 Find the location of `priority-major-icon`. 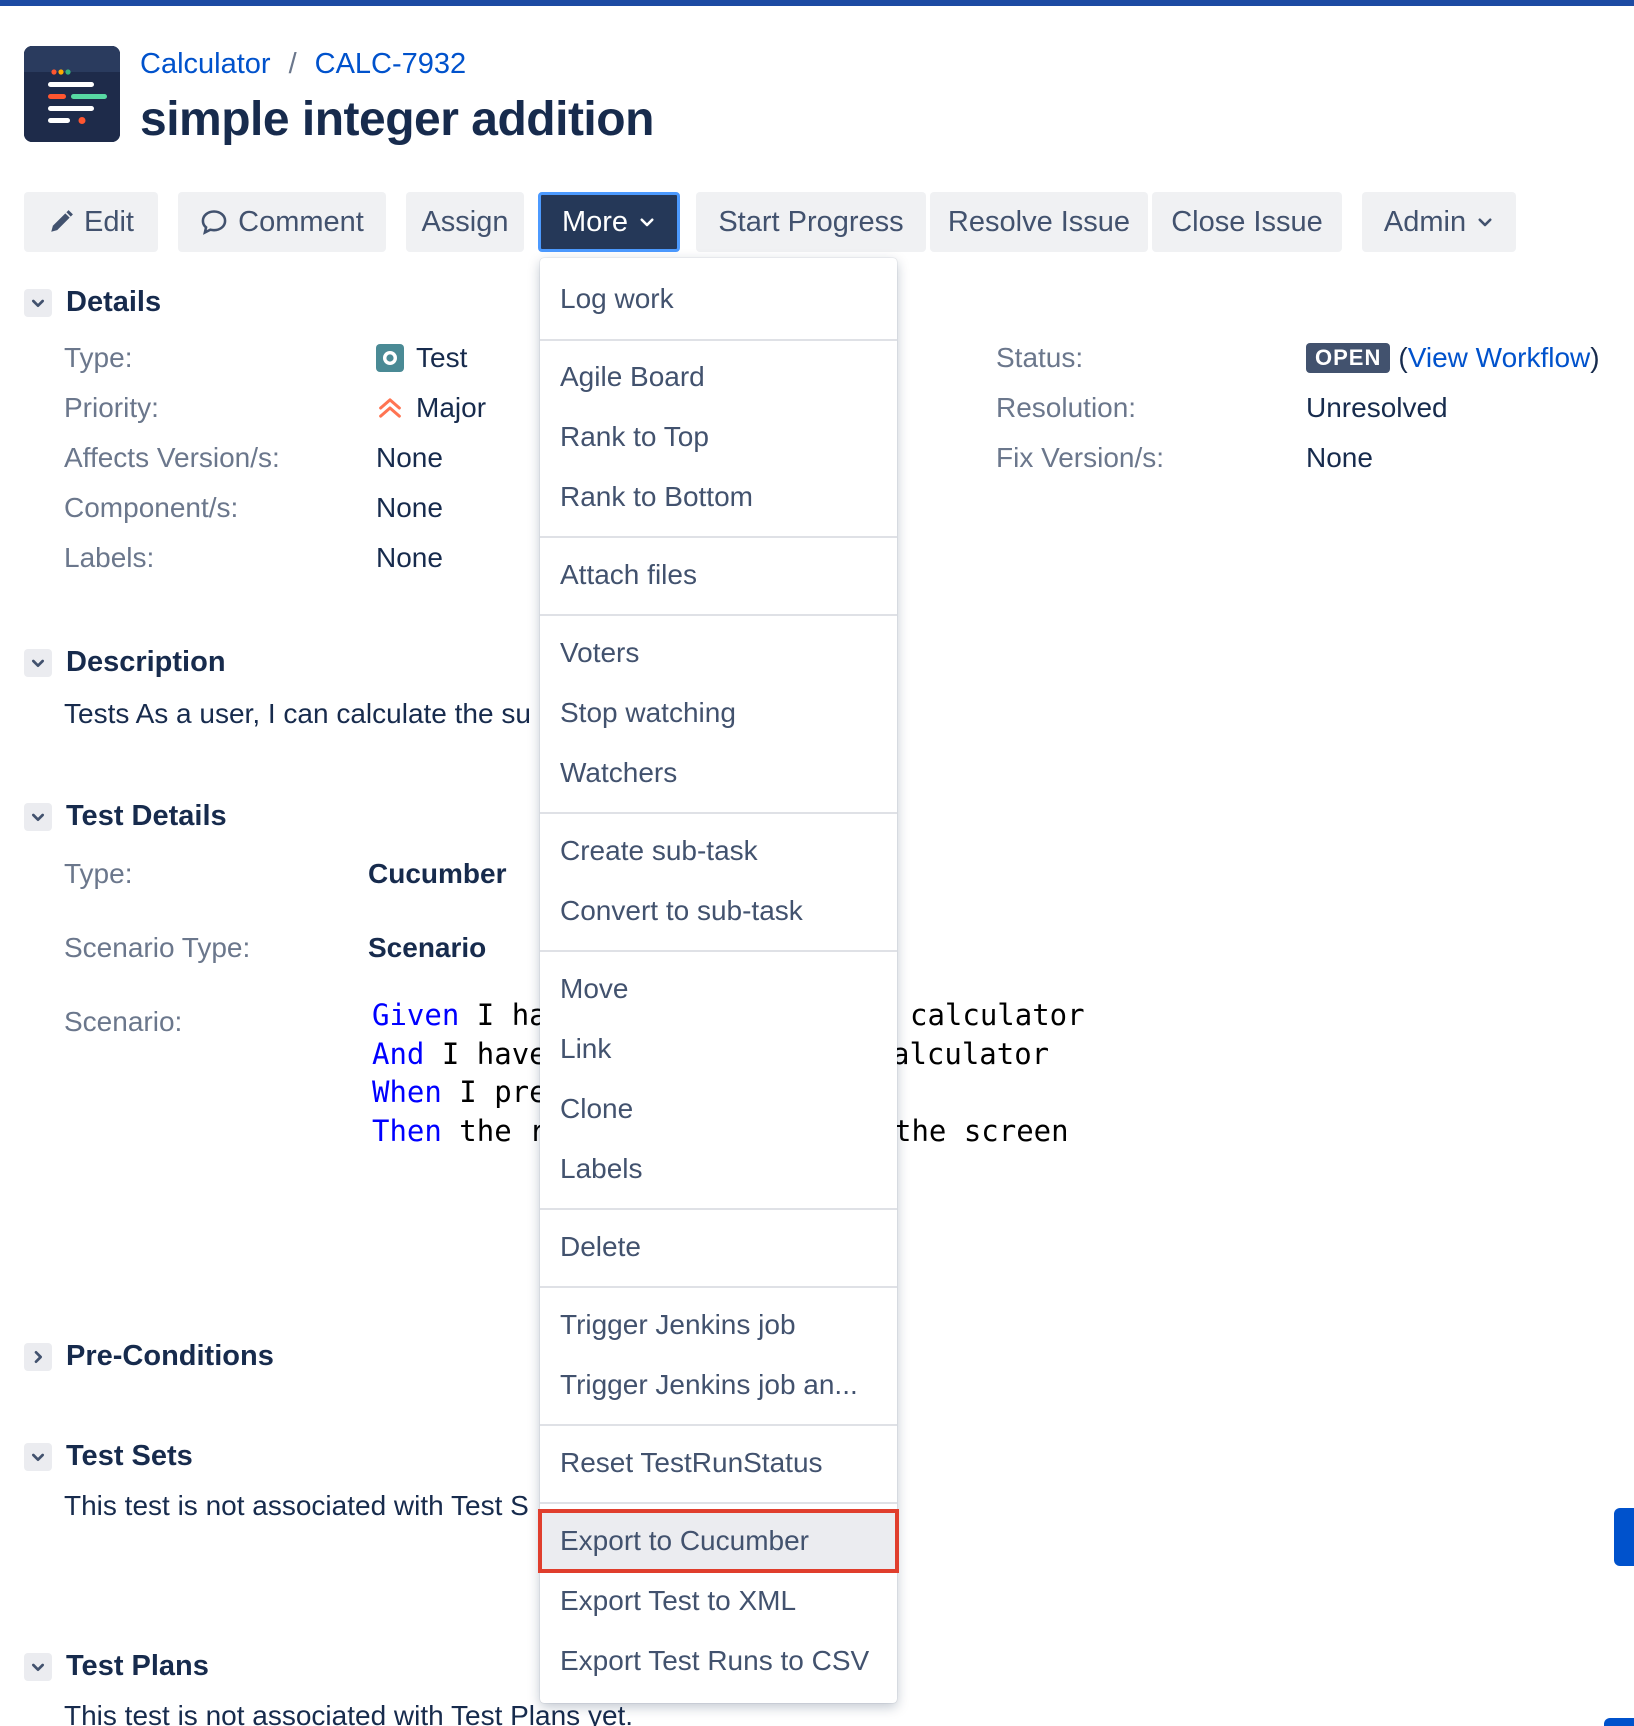

priority-major-icon is located at coordinates (390, 408).